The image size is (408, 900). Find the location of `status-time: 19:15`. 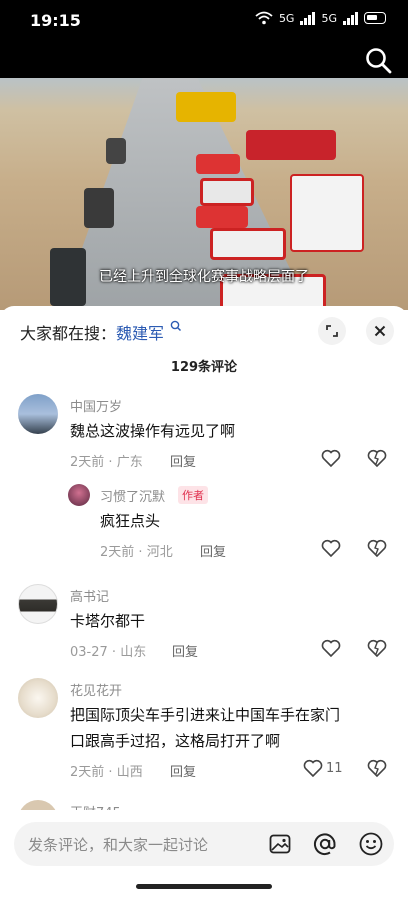

status-time: 19:15 is located at coordinates (55, 20).